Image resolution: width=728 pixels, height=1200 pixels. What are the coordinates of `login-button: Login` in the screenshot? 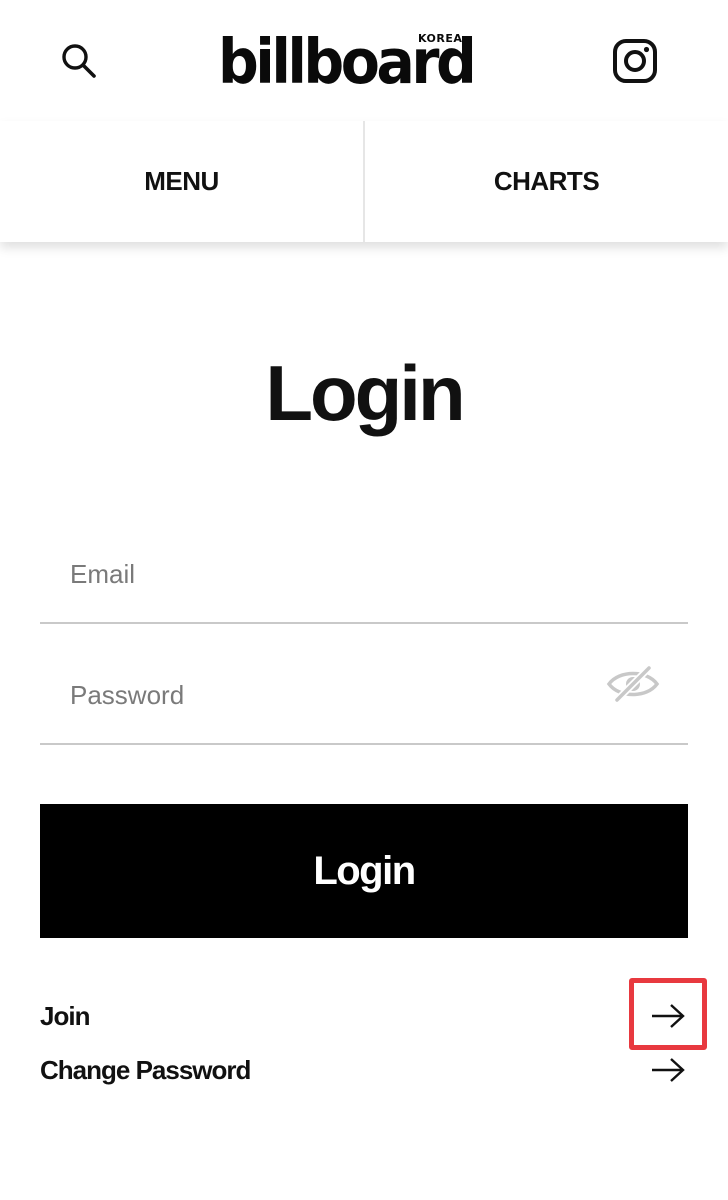 It's located at (364, 871).